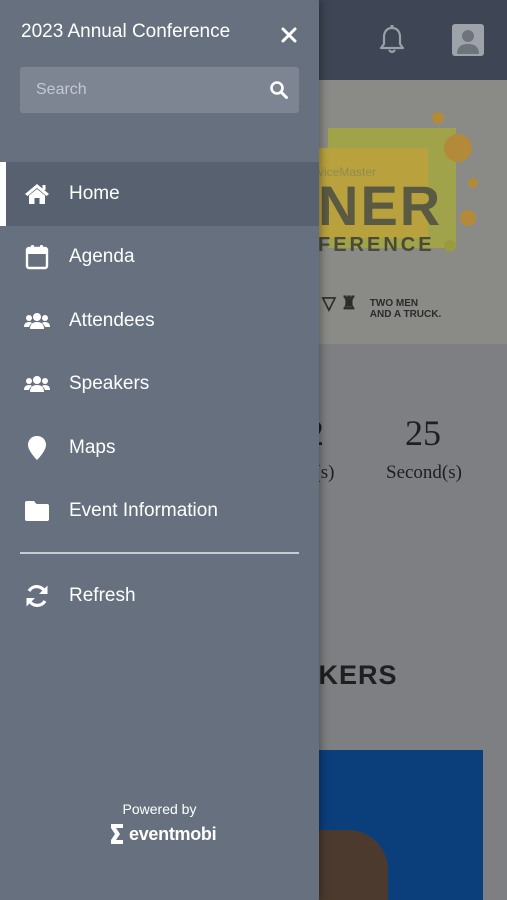  I want to click on speaker-photo, so click(353, 865).